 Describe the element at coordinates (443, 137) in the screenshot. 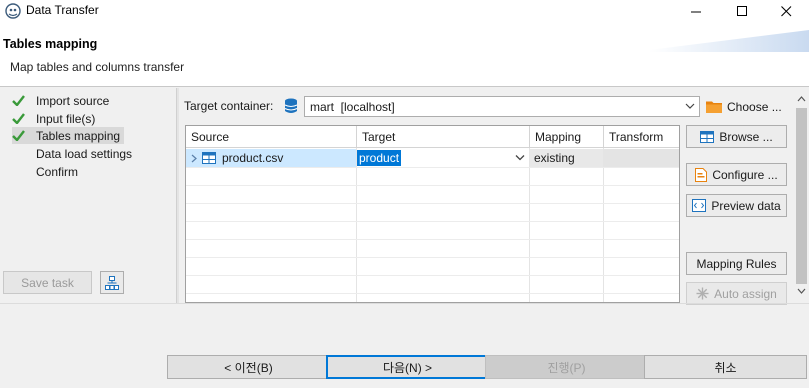

I see `column-header-target: Target` at that location.